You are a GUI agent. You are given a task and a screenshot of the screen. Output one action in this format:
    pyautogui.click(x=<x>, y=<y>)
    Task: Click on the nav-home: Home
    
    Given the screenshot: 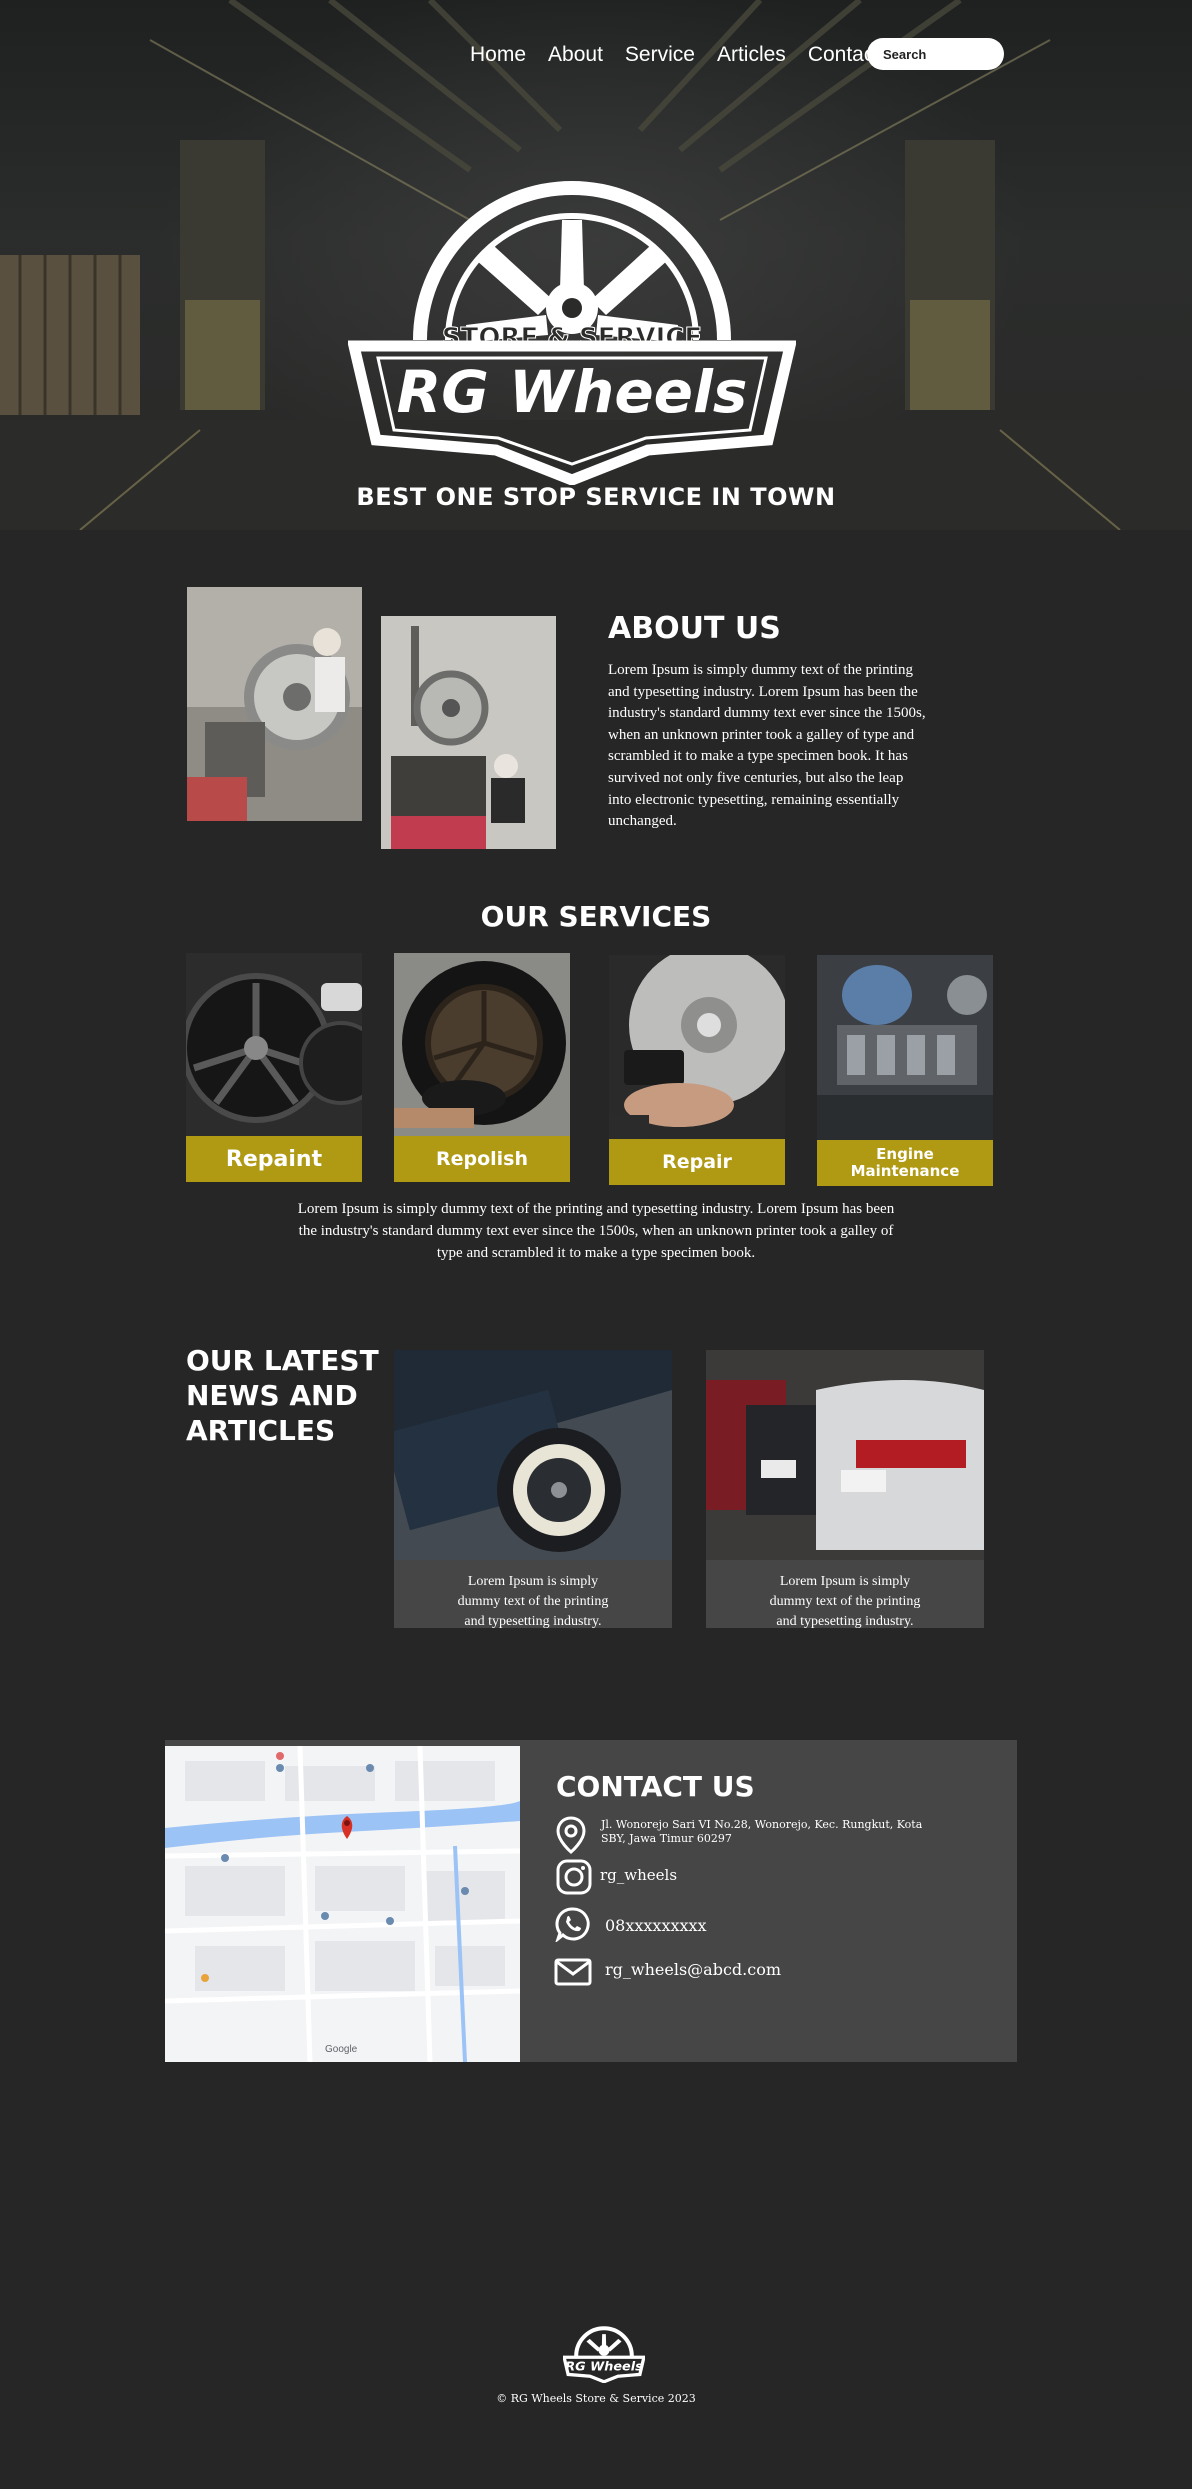 What is the action you would take?
    pyautogui.click(x=498, y=55)
    